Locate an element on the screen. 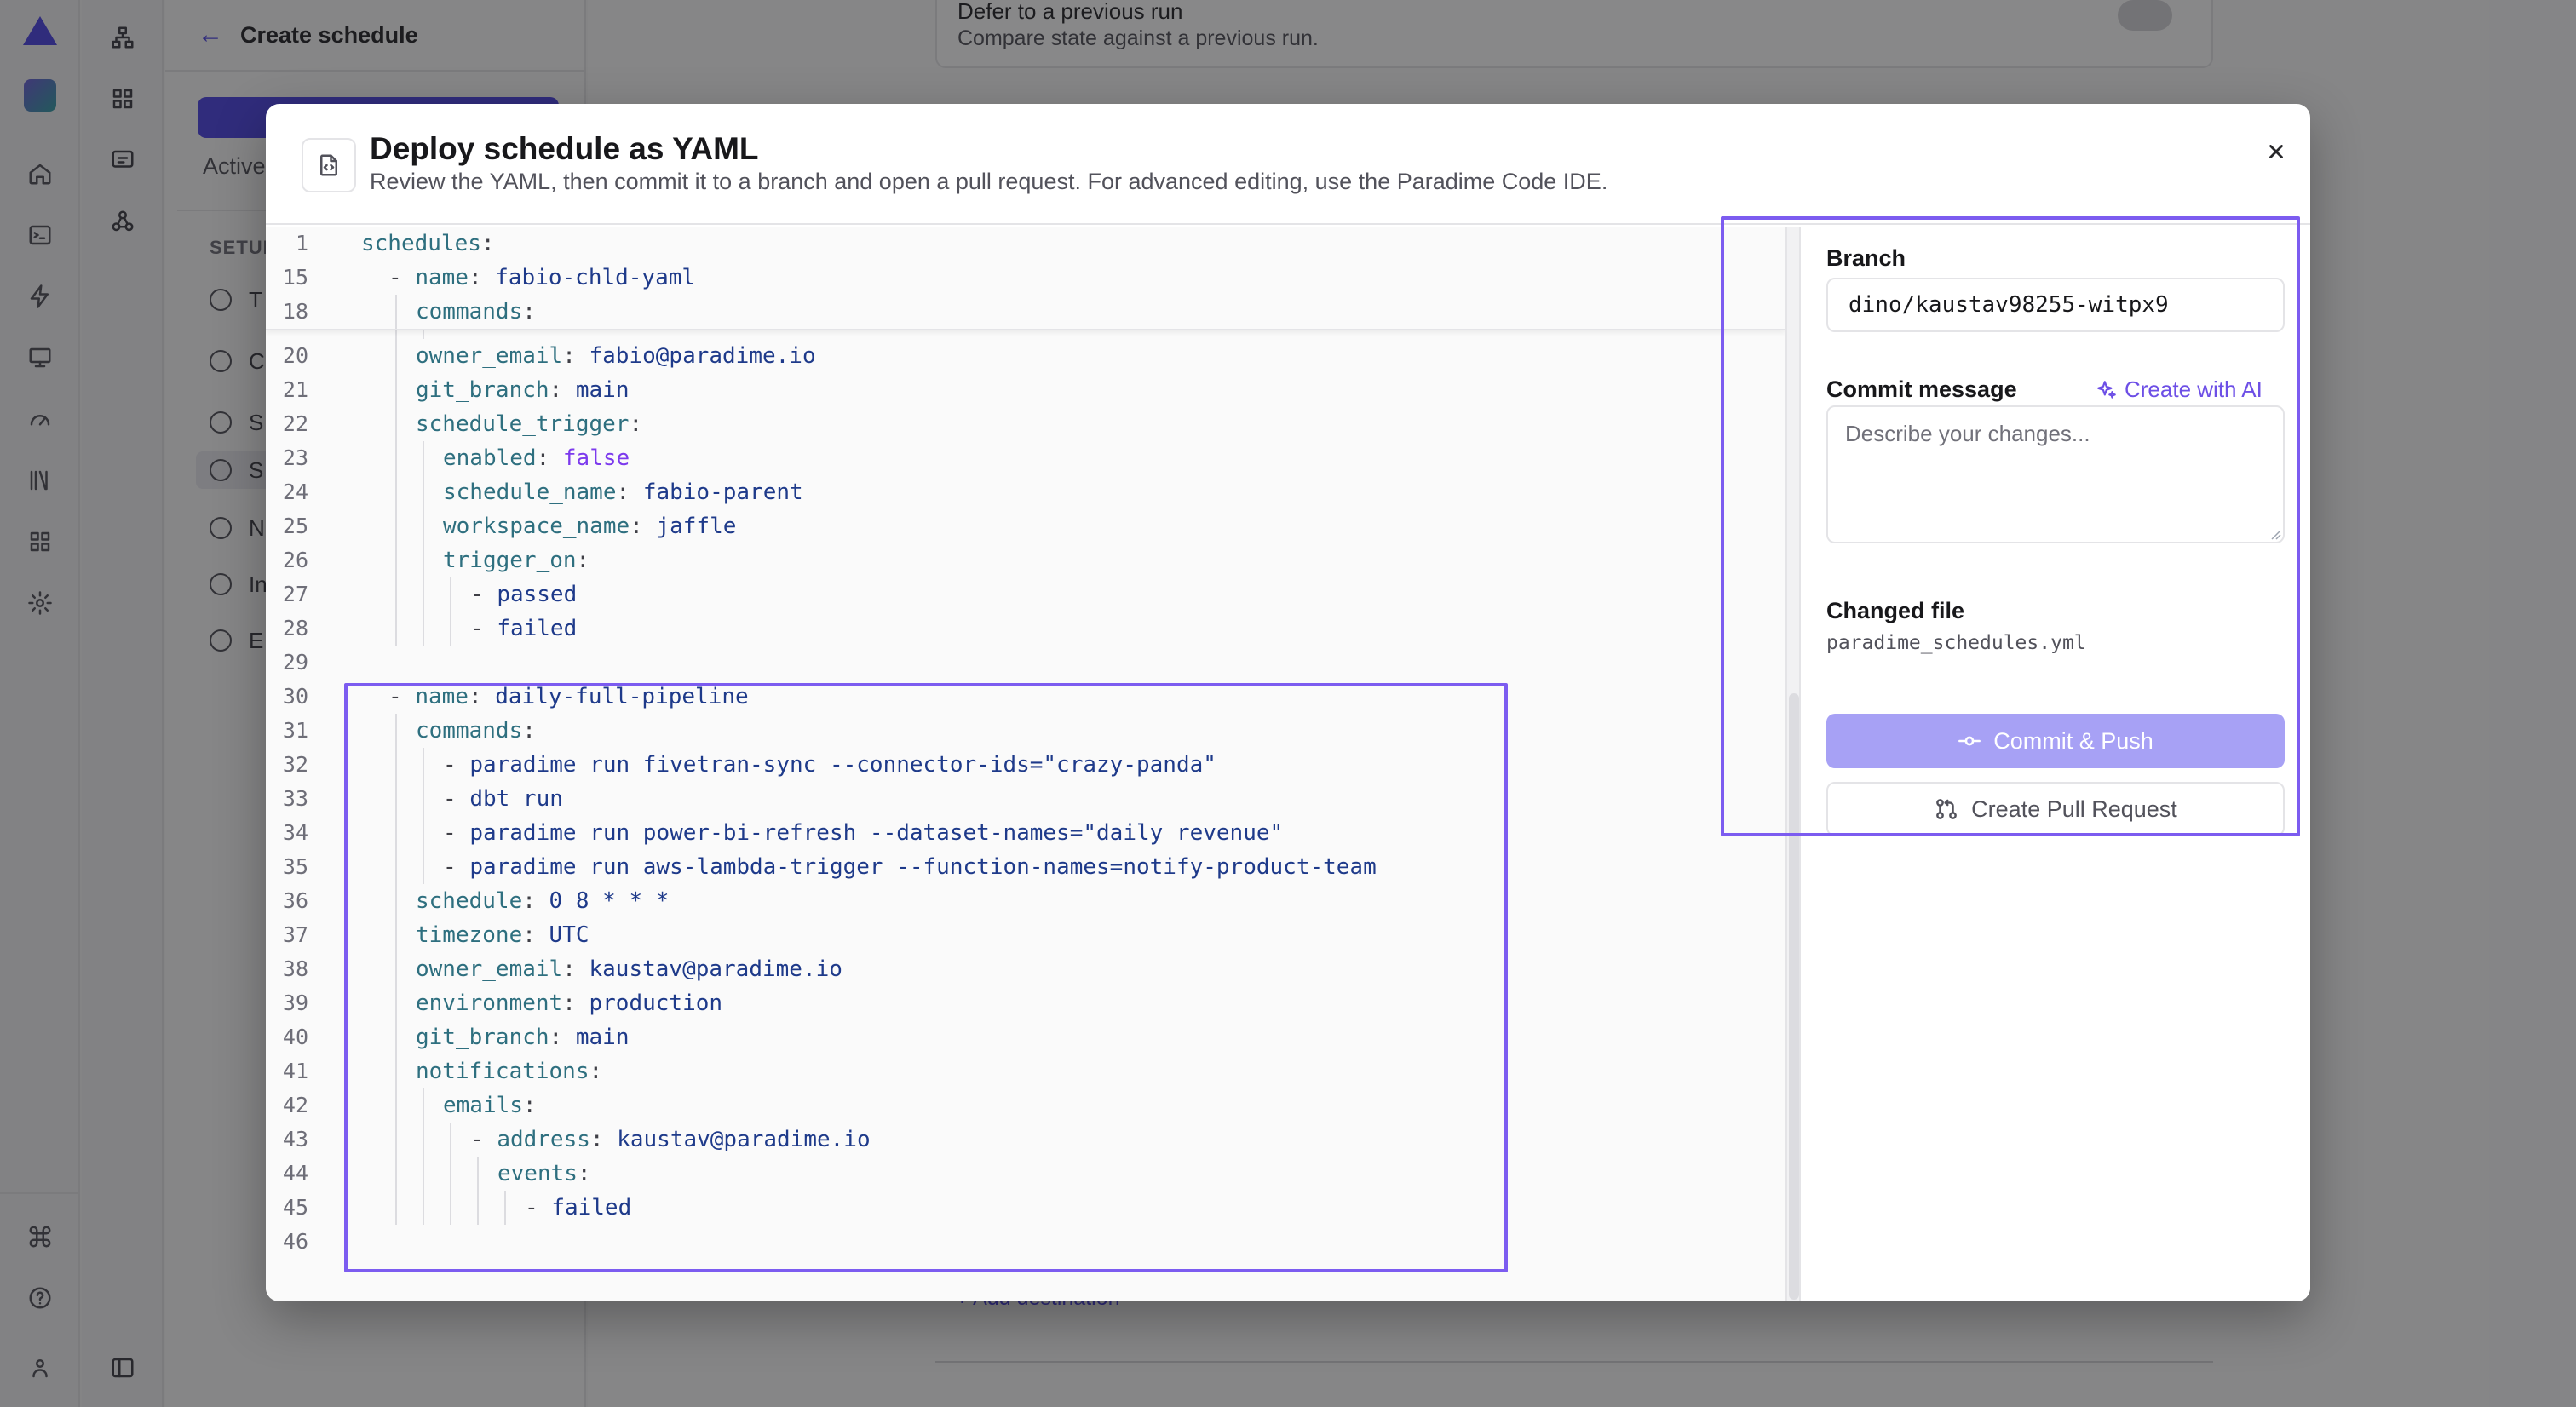 The image size is (2576, 1407). code-line: 31 commands: is located at coordinates (1026, 731).